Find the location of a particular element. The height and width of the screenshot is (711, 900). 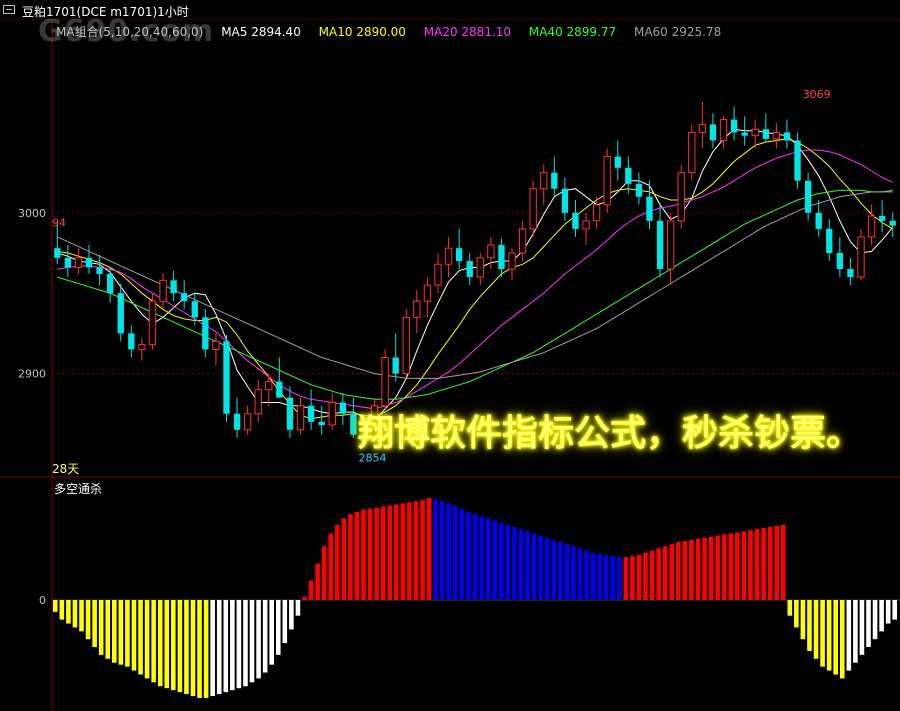

ma-legend-ma5: MA5 2894.40 is located at coordinates (261, 32).